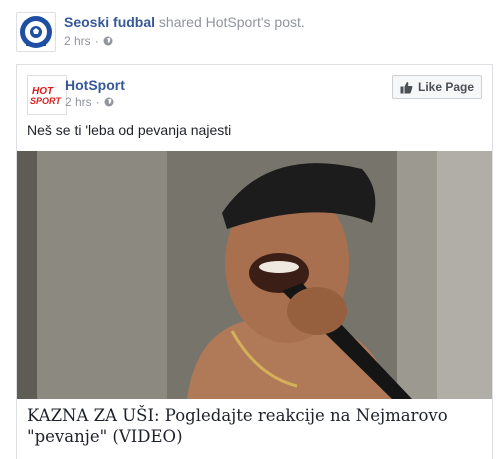  I want to click on share-line: Seoski fudbal shared HotSport's post., so click(184, 22).